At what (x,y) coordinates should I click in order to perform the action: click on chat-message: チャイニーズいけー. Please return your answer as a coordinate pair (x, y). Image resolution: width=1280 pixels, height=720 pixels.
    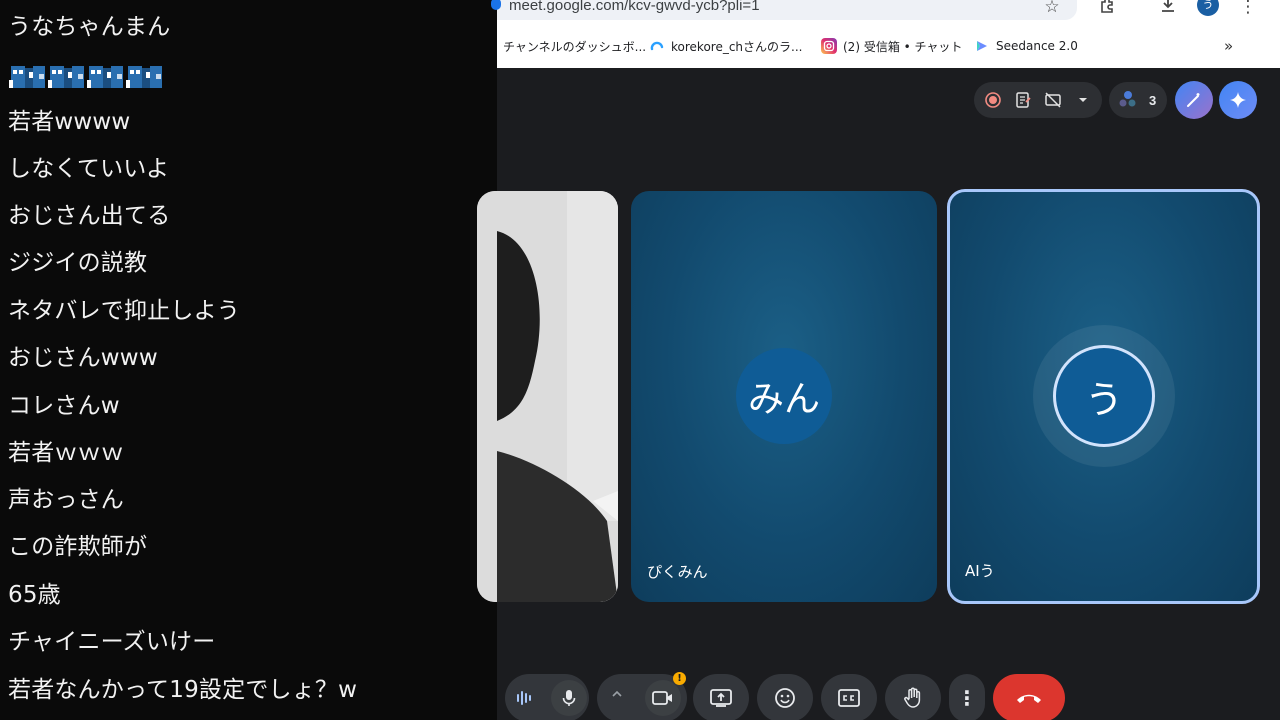
    Looking at the image, I should click on (112, 642).